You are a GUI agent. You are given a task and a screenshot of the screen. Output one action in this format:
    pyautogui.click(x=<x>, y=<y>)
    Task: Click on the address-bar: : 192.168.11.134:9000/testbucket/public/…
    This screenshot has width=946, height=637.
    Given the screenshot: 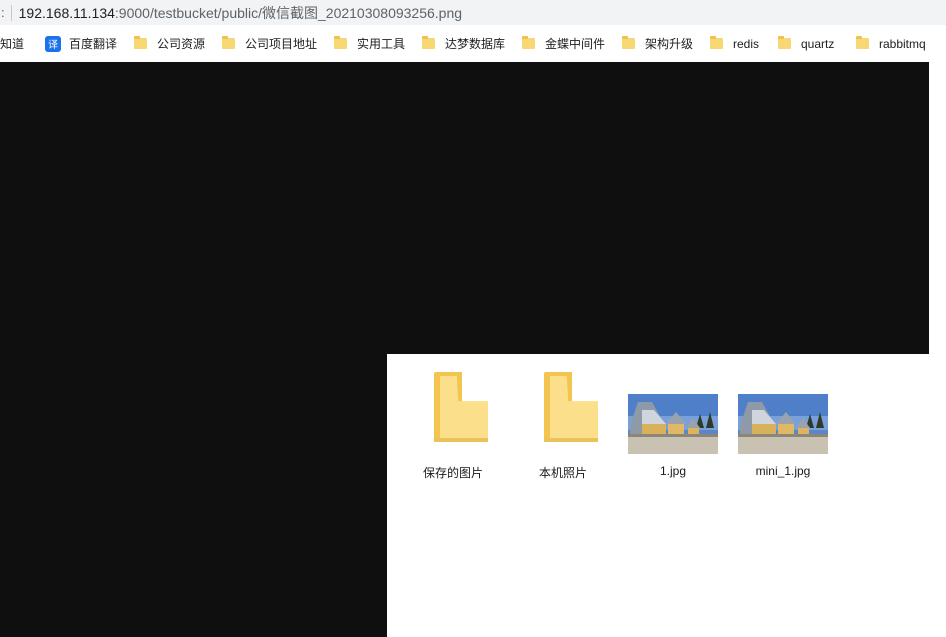 What is the action you would take?
    pyautogui.click(x=473, y=12)
    